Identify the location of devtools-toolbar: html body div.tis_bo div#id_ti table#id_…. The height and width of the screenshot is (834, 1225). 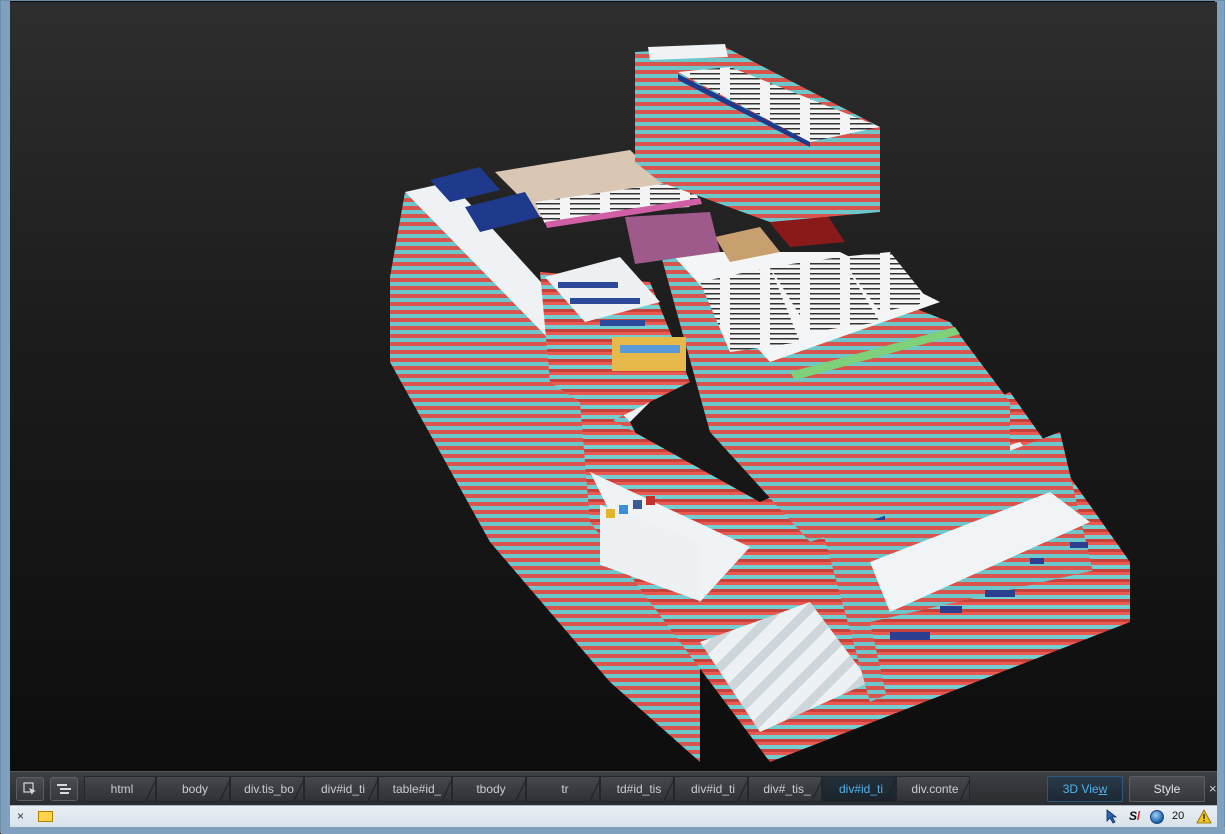
(613, 788).